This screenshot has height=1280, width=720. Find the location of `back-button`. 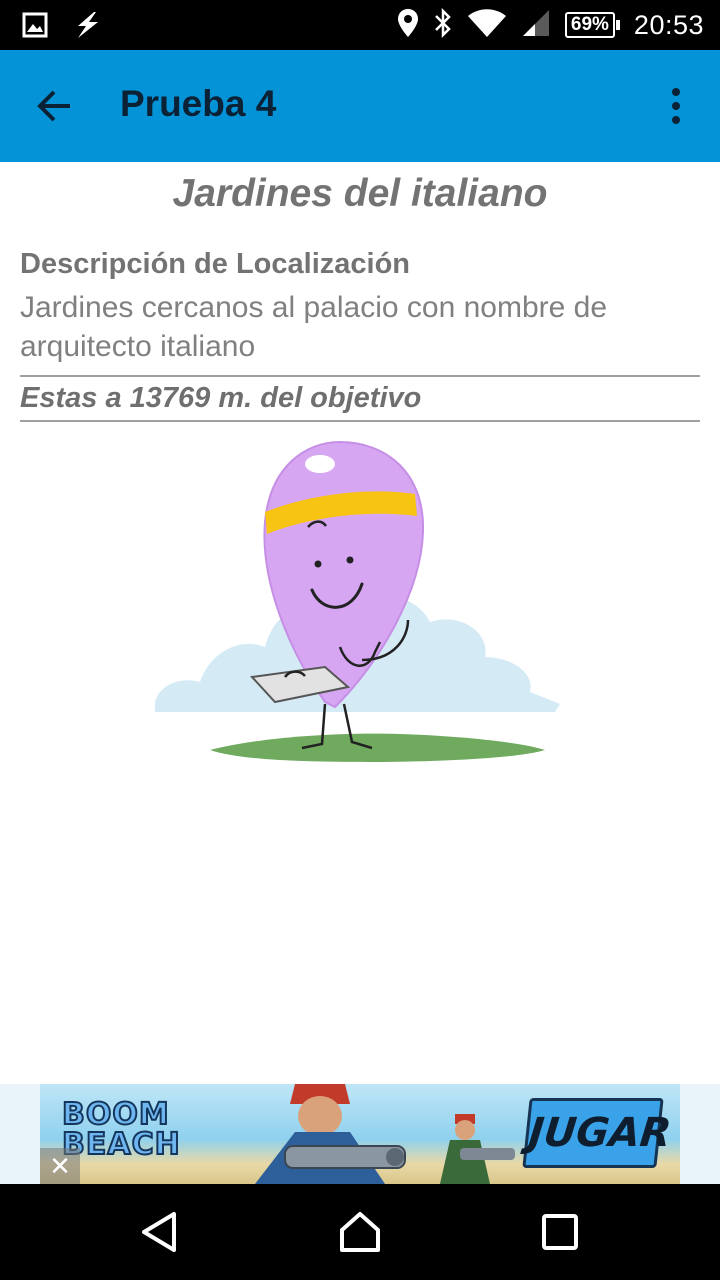

back-button is located at coordinates (54, 106).